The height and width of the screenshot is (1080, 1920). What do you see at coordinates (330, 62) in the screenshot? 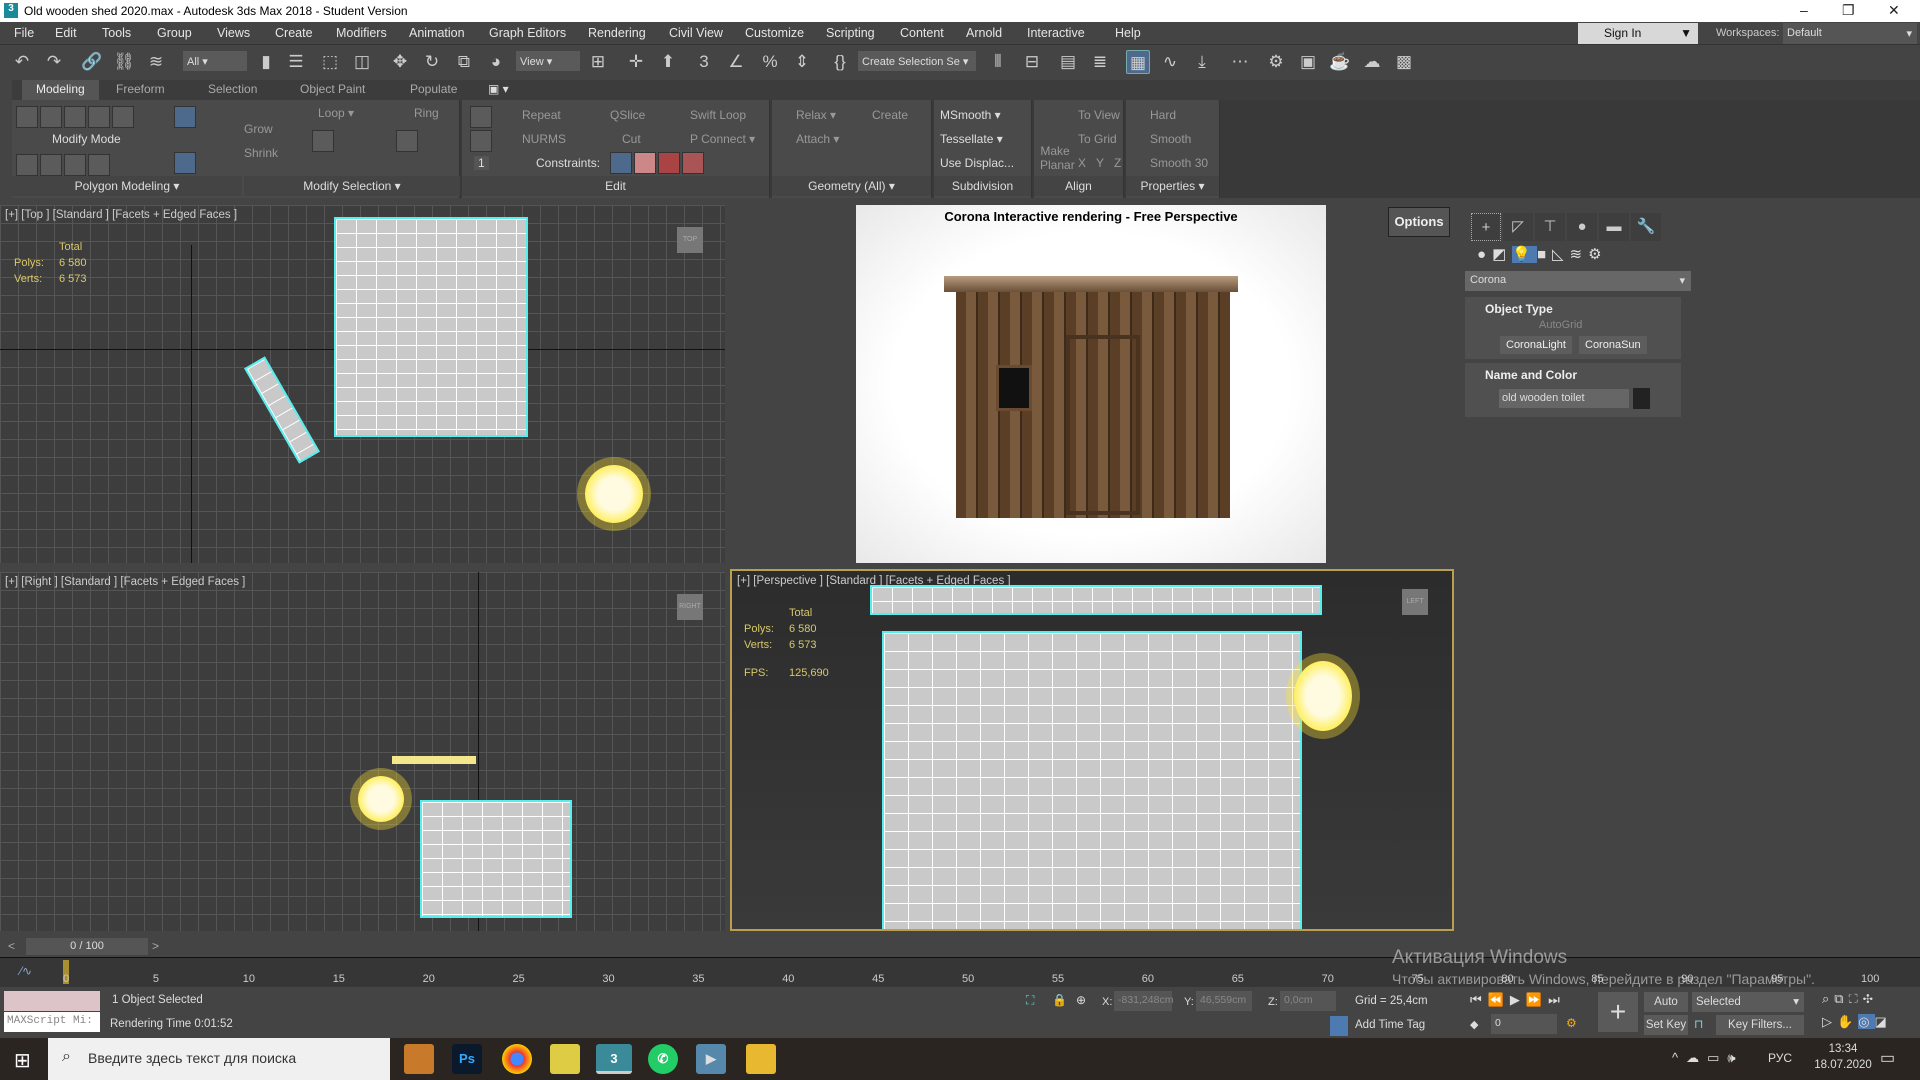
I see `rectangle-selection-icon: ⬚` at bounding box center [330, 62].